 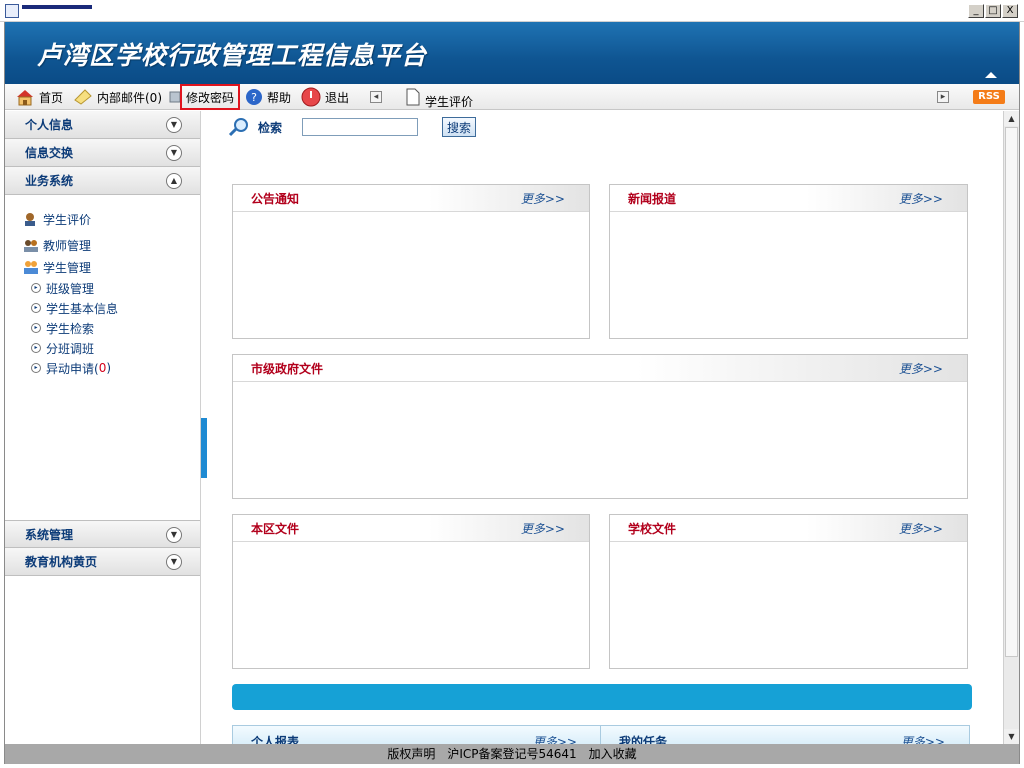 I want to click on home-label: 首页, so click(x=51, y=97).